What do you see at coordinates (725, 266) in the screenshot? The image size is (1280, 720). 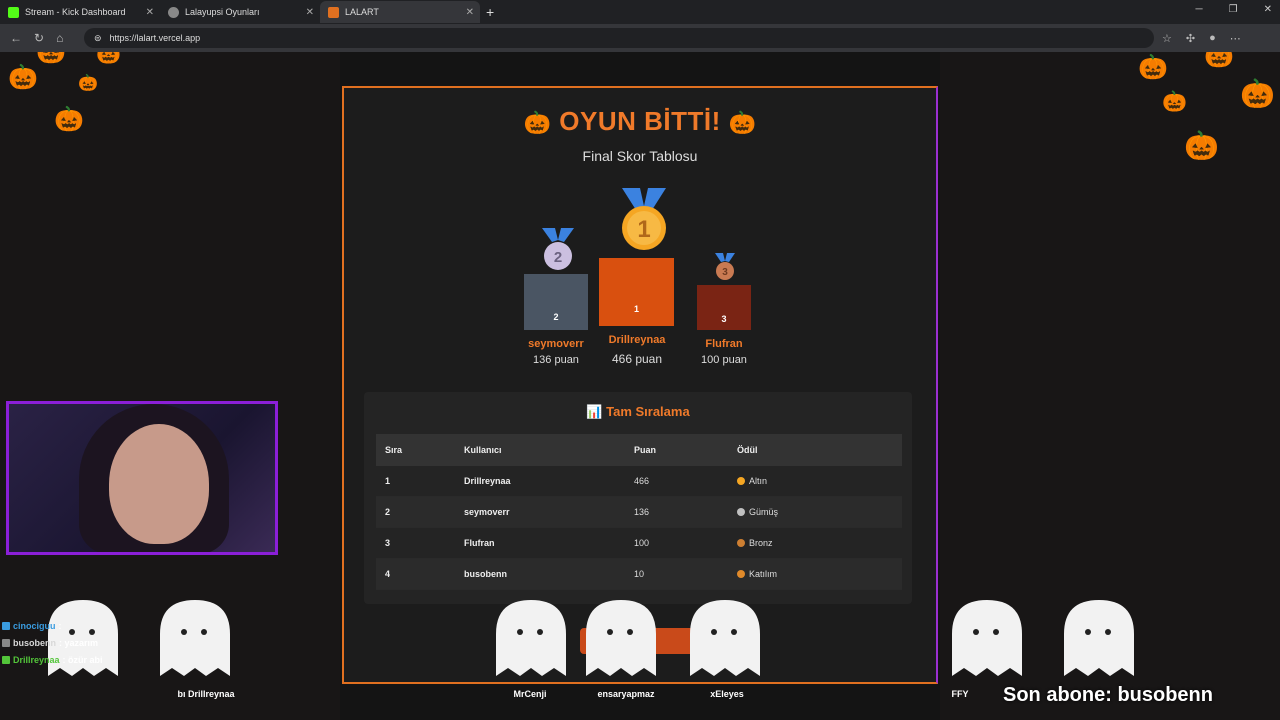 I see `bronze-medal-icon: 3` at bounding box center [725, 266].